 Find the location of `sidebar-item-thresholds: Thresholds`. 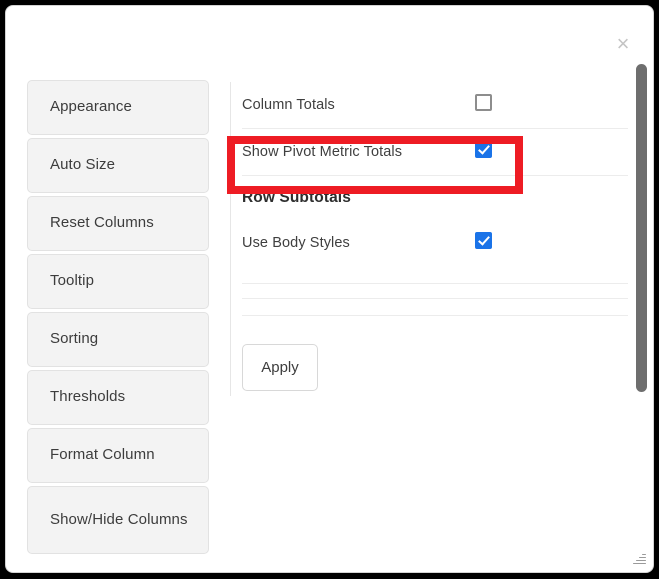

sidebar-item-thresholds: Thresholds is located at coordinates (118, 397).